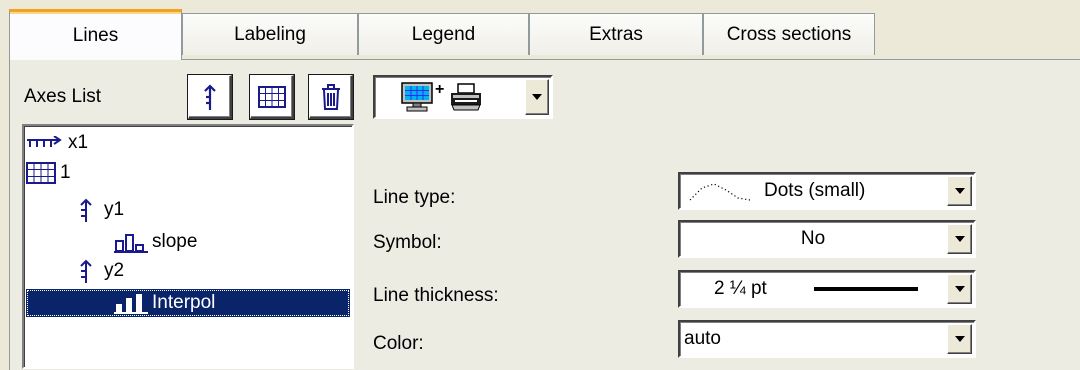 This screenshot has height=370, width=1080. I want to click on color-label: Color:, so click(398, 343).